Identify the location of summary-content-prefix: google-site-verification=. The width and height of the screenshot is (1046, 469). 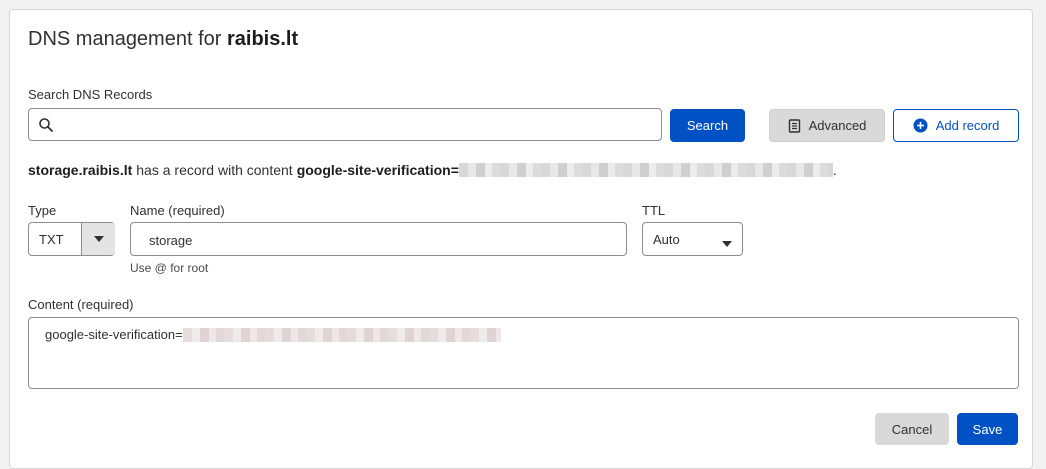
(377, 170).